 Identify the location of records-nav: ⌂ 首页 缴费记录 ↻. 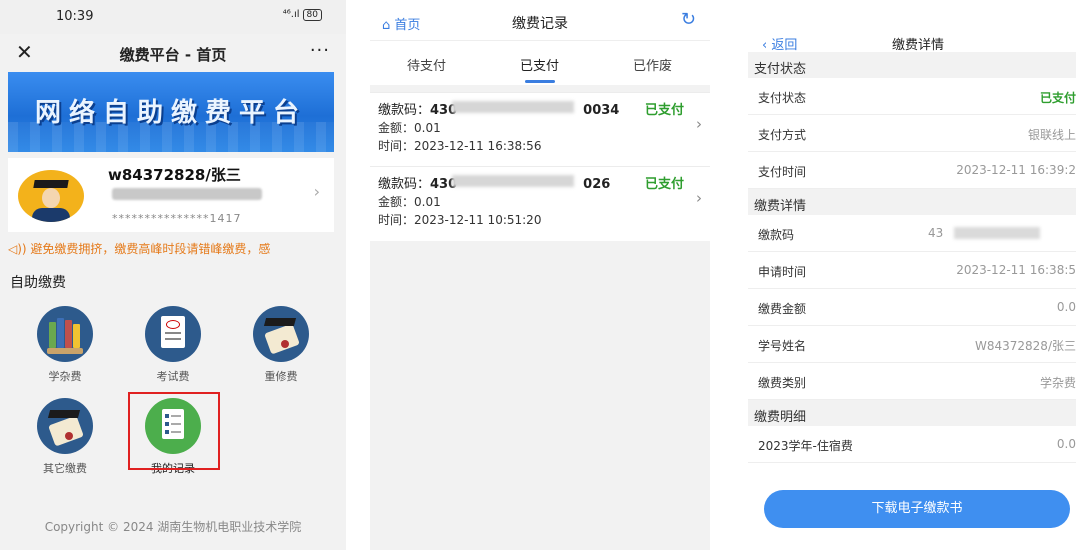
(540, 20).